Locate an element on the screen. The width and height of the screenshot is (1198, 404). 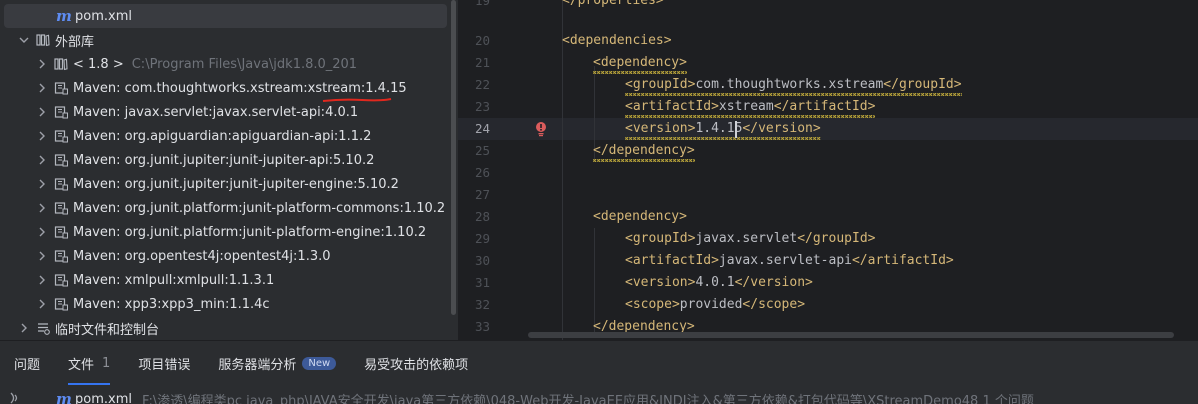
code-line: </properties> is located at coordinates (613, 4).